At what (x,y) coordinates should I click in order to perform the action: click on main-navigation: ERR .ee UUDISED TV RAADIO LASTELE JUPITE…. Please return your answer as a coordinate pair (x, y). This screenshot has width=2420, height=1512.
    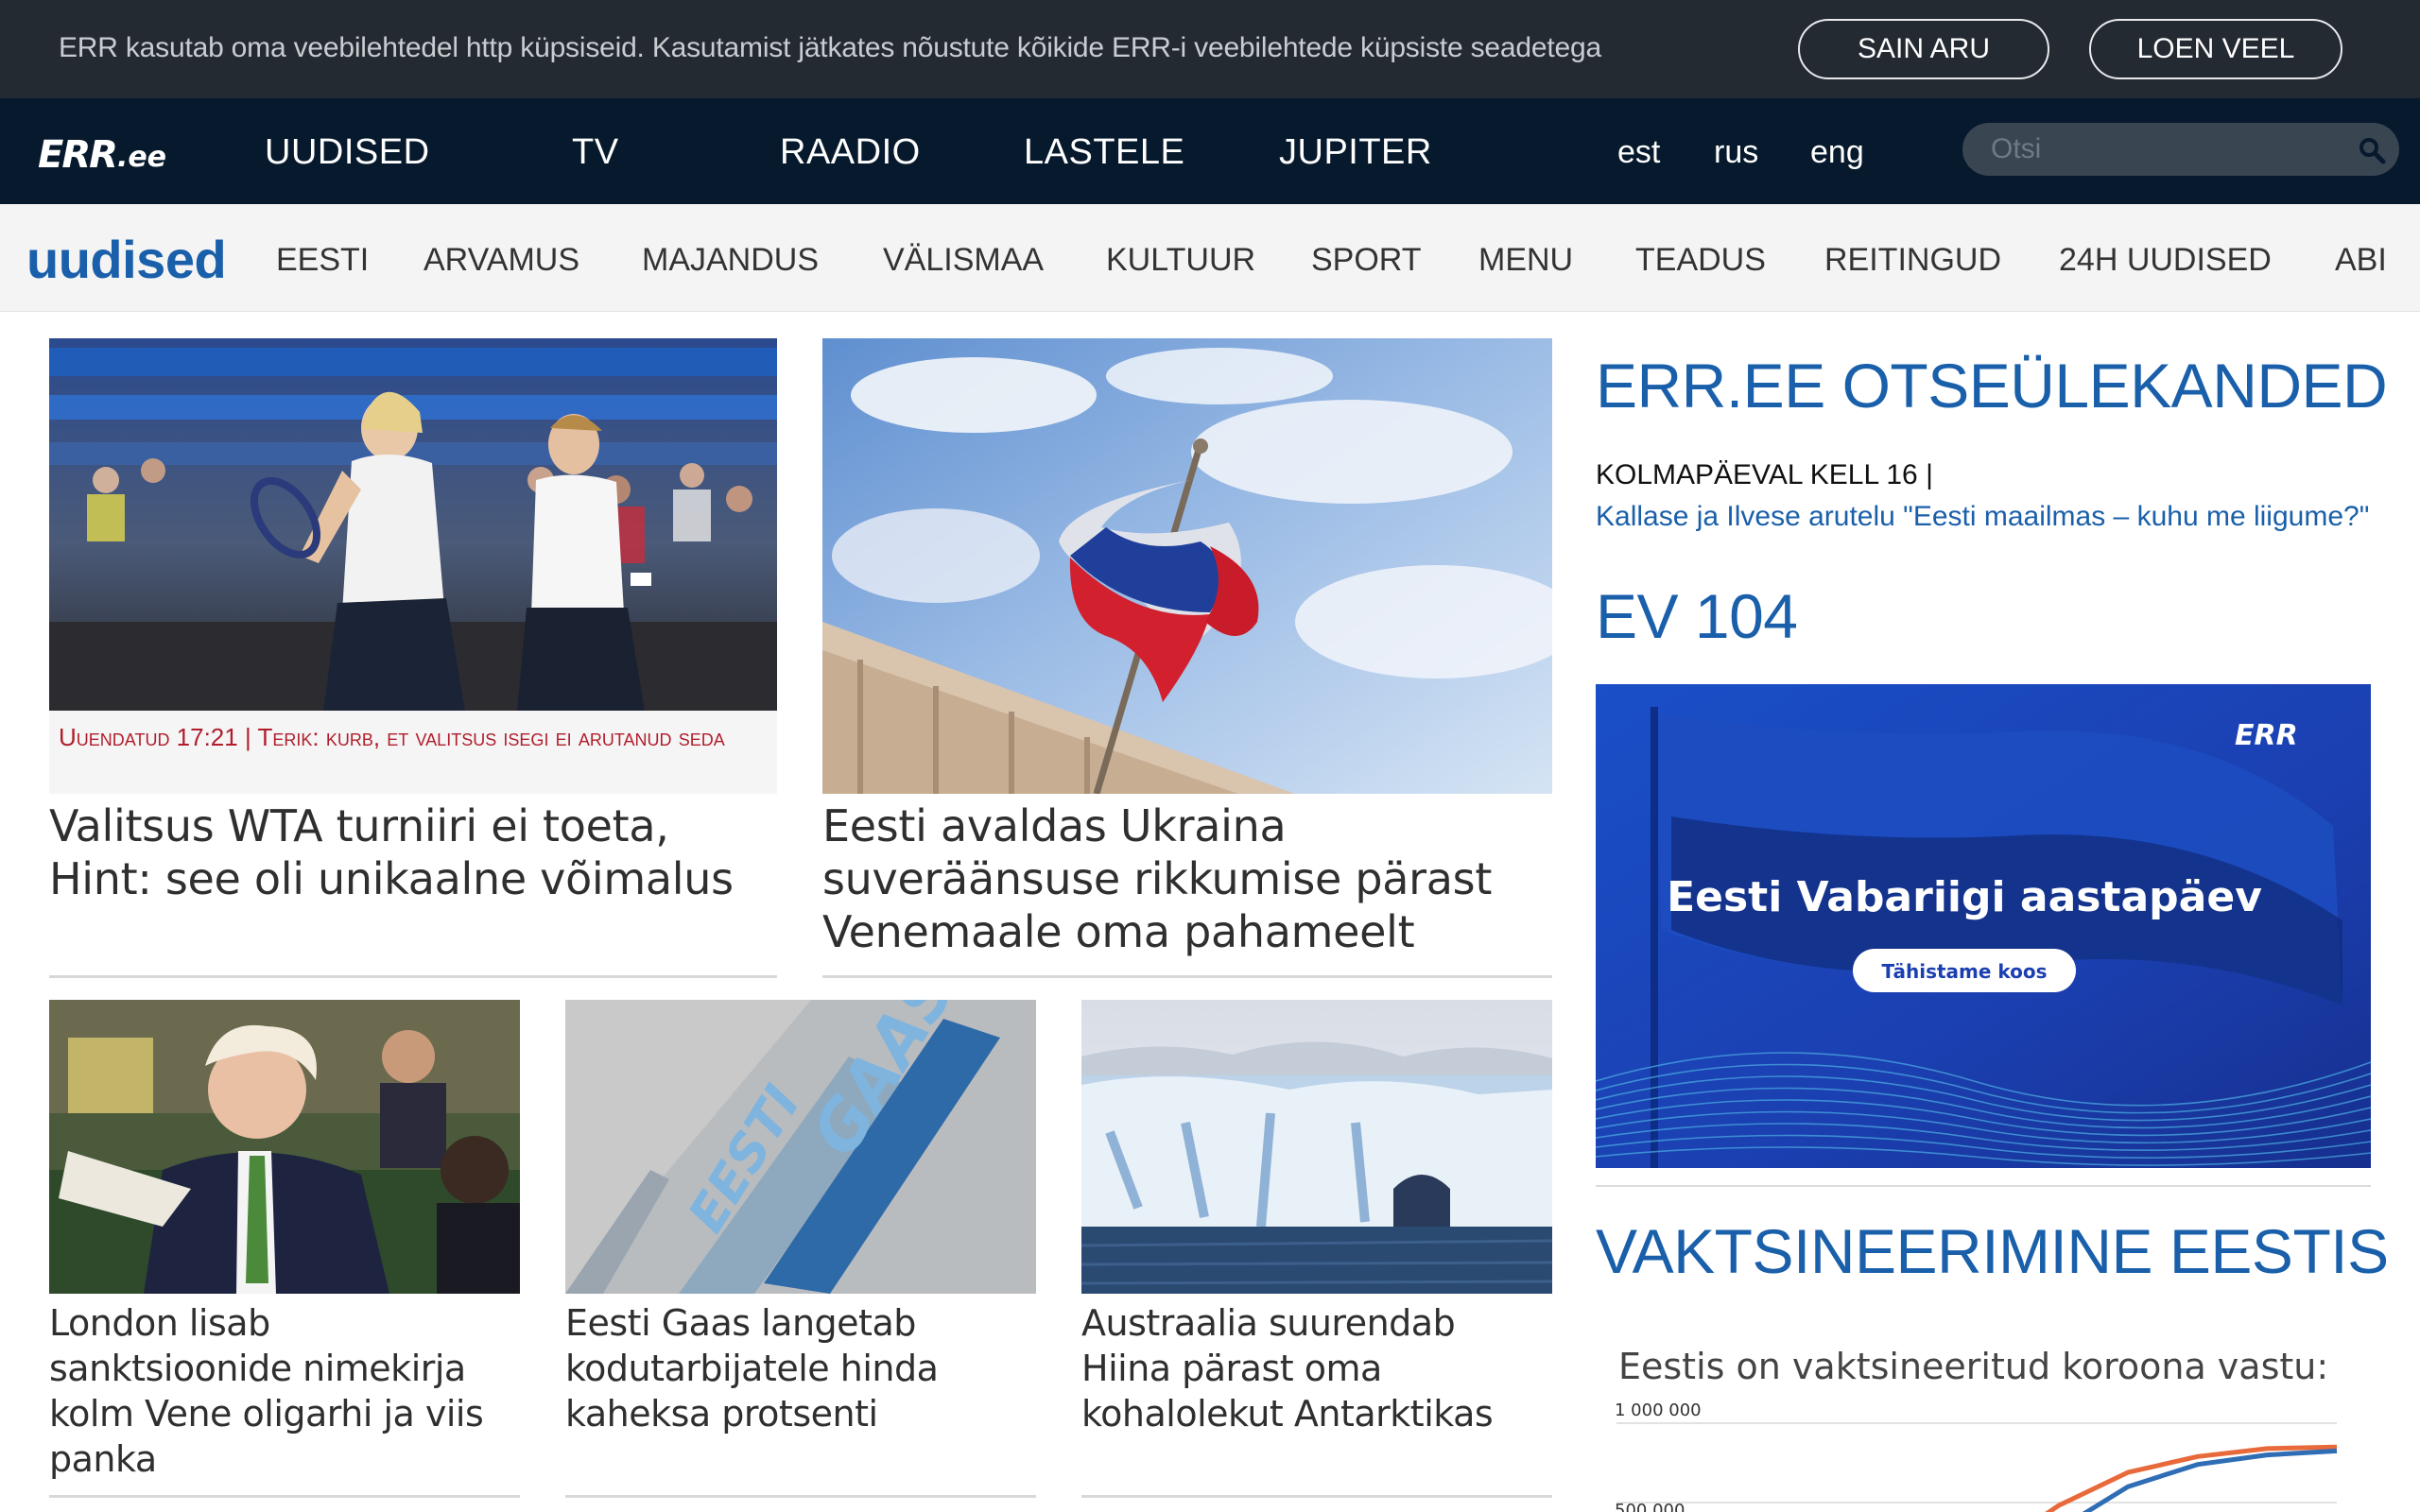
    Looking at the image, I should click on (1210, 151).